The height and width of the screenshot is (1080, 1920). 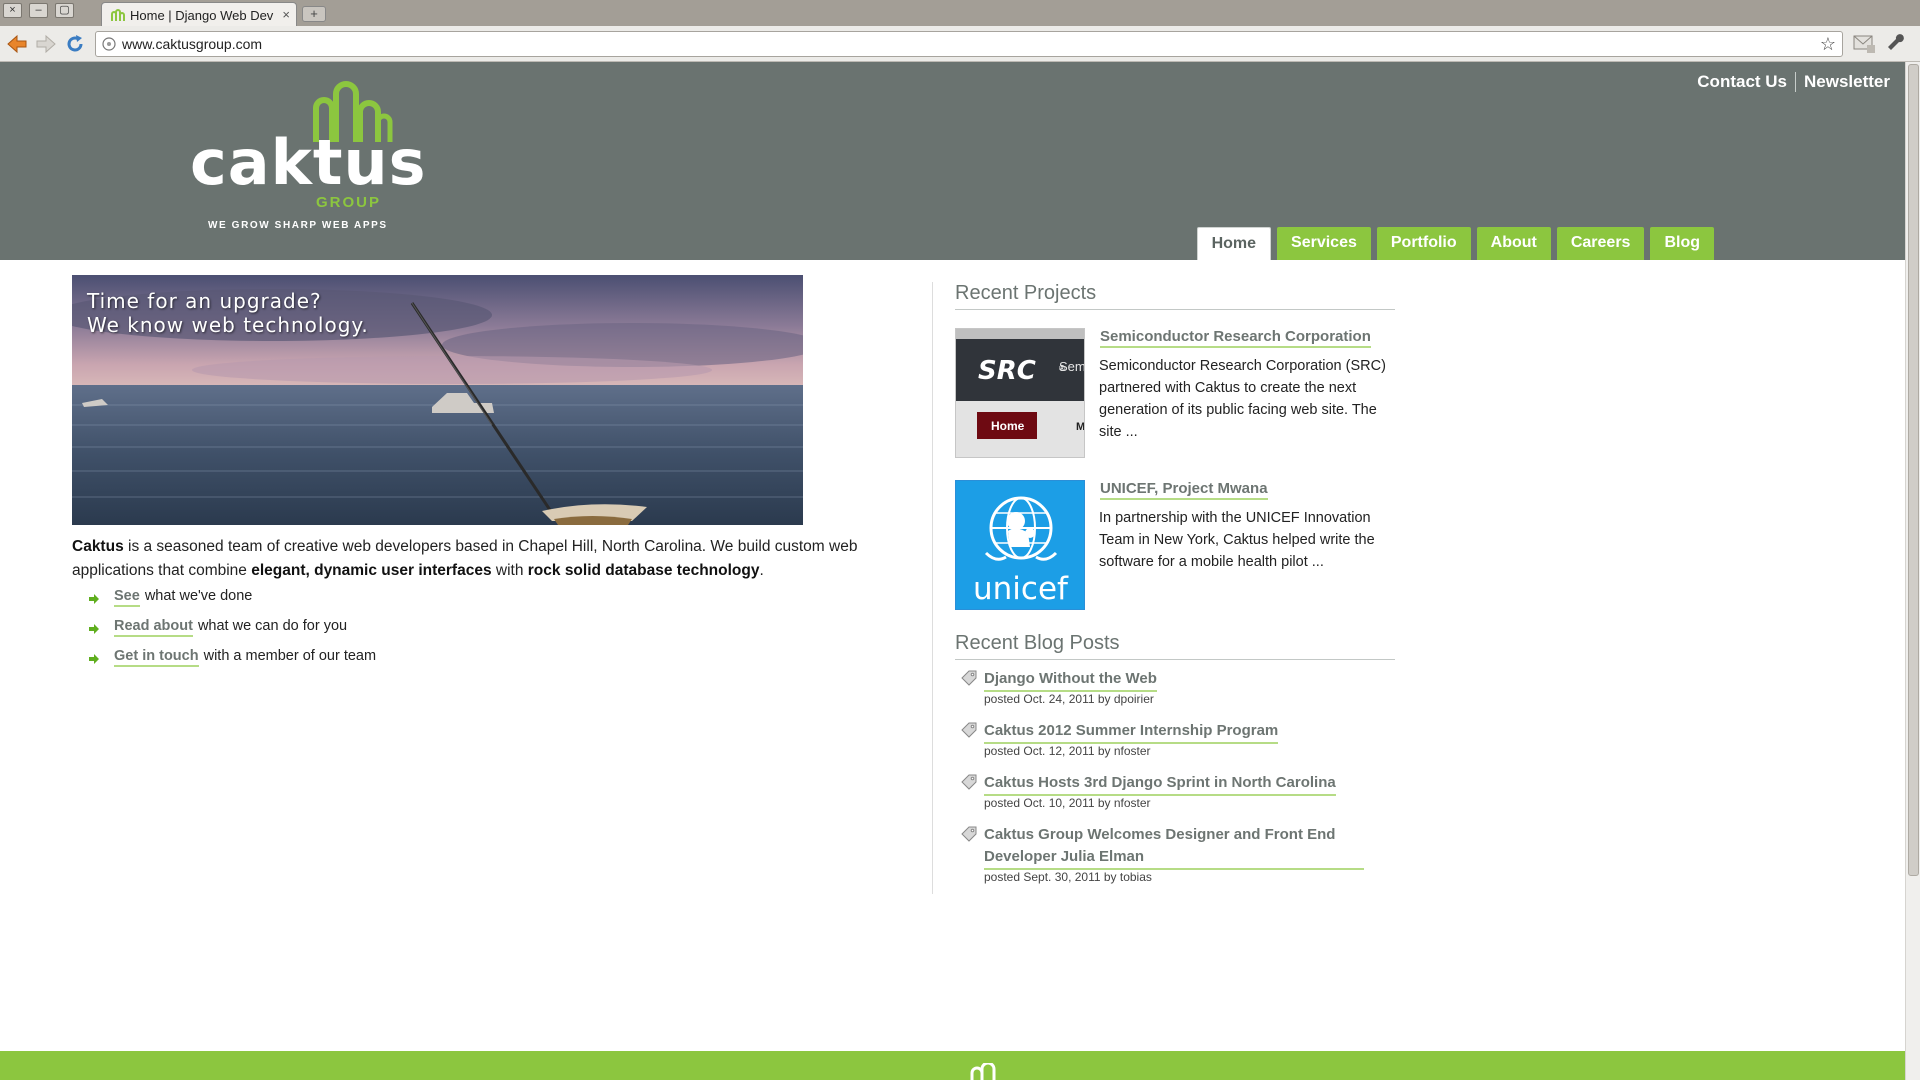 What do you see at coordinates (1175, 296) in the screenshot?
I see `recent-projects-heading: Recent Projects` at bounding box center [1175, 296].